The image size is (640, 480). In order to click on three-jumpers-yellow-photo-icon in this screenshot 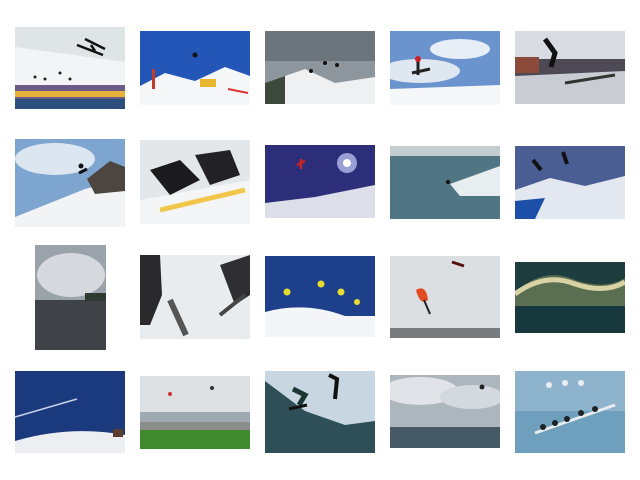, I will do `click(320, 296)`.